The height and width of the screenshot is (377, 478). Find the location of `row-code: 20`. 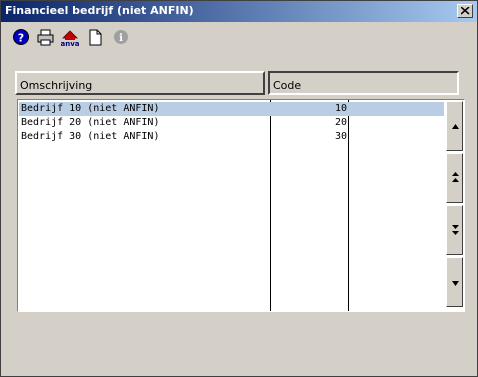

row-code: 20 is located at coordinates (340, 122).